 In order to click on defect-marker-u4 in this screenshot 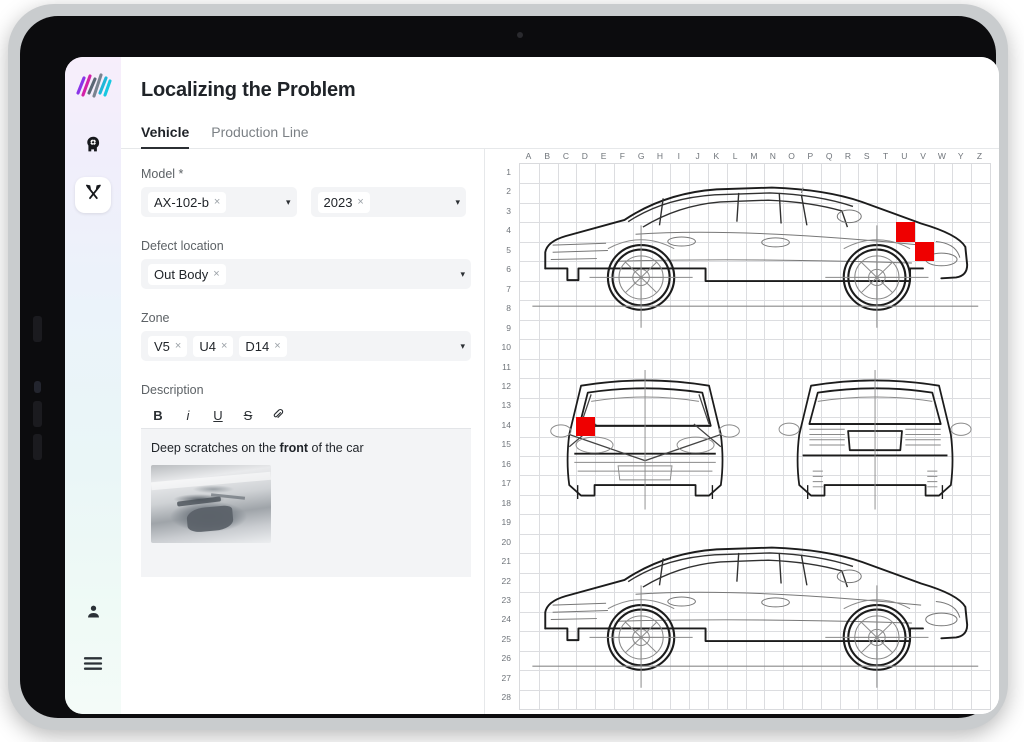, I will do `click(905, 232)`.